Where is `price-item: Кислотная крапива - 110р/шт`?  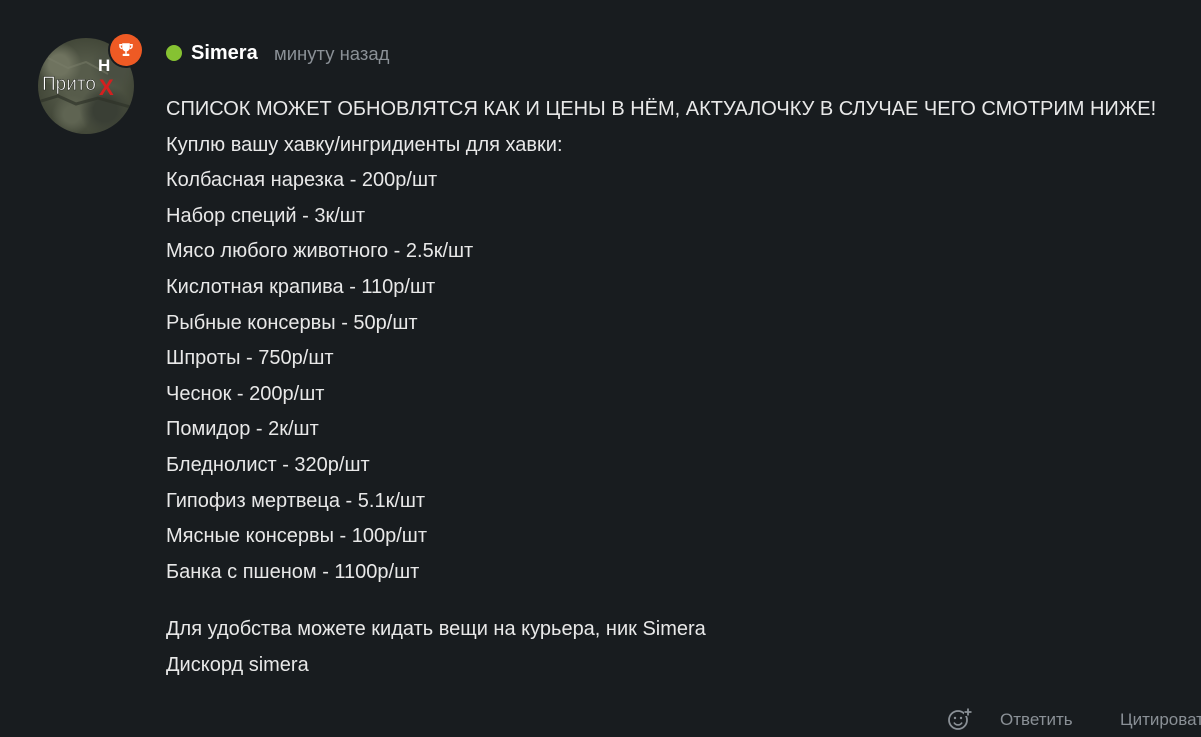 price-item: Кислотная крапива - 110р/шт is located at coordinates (301, 286).